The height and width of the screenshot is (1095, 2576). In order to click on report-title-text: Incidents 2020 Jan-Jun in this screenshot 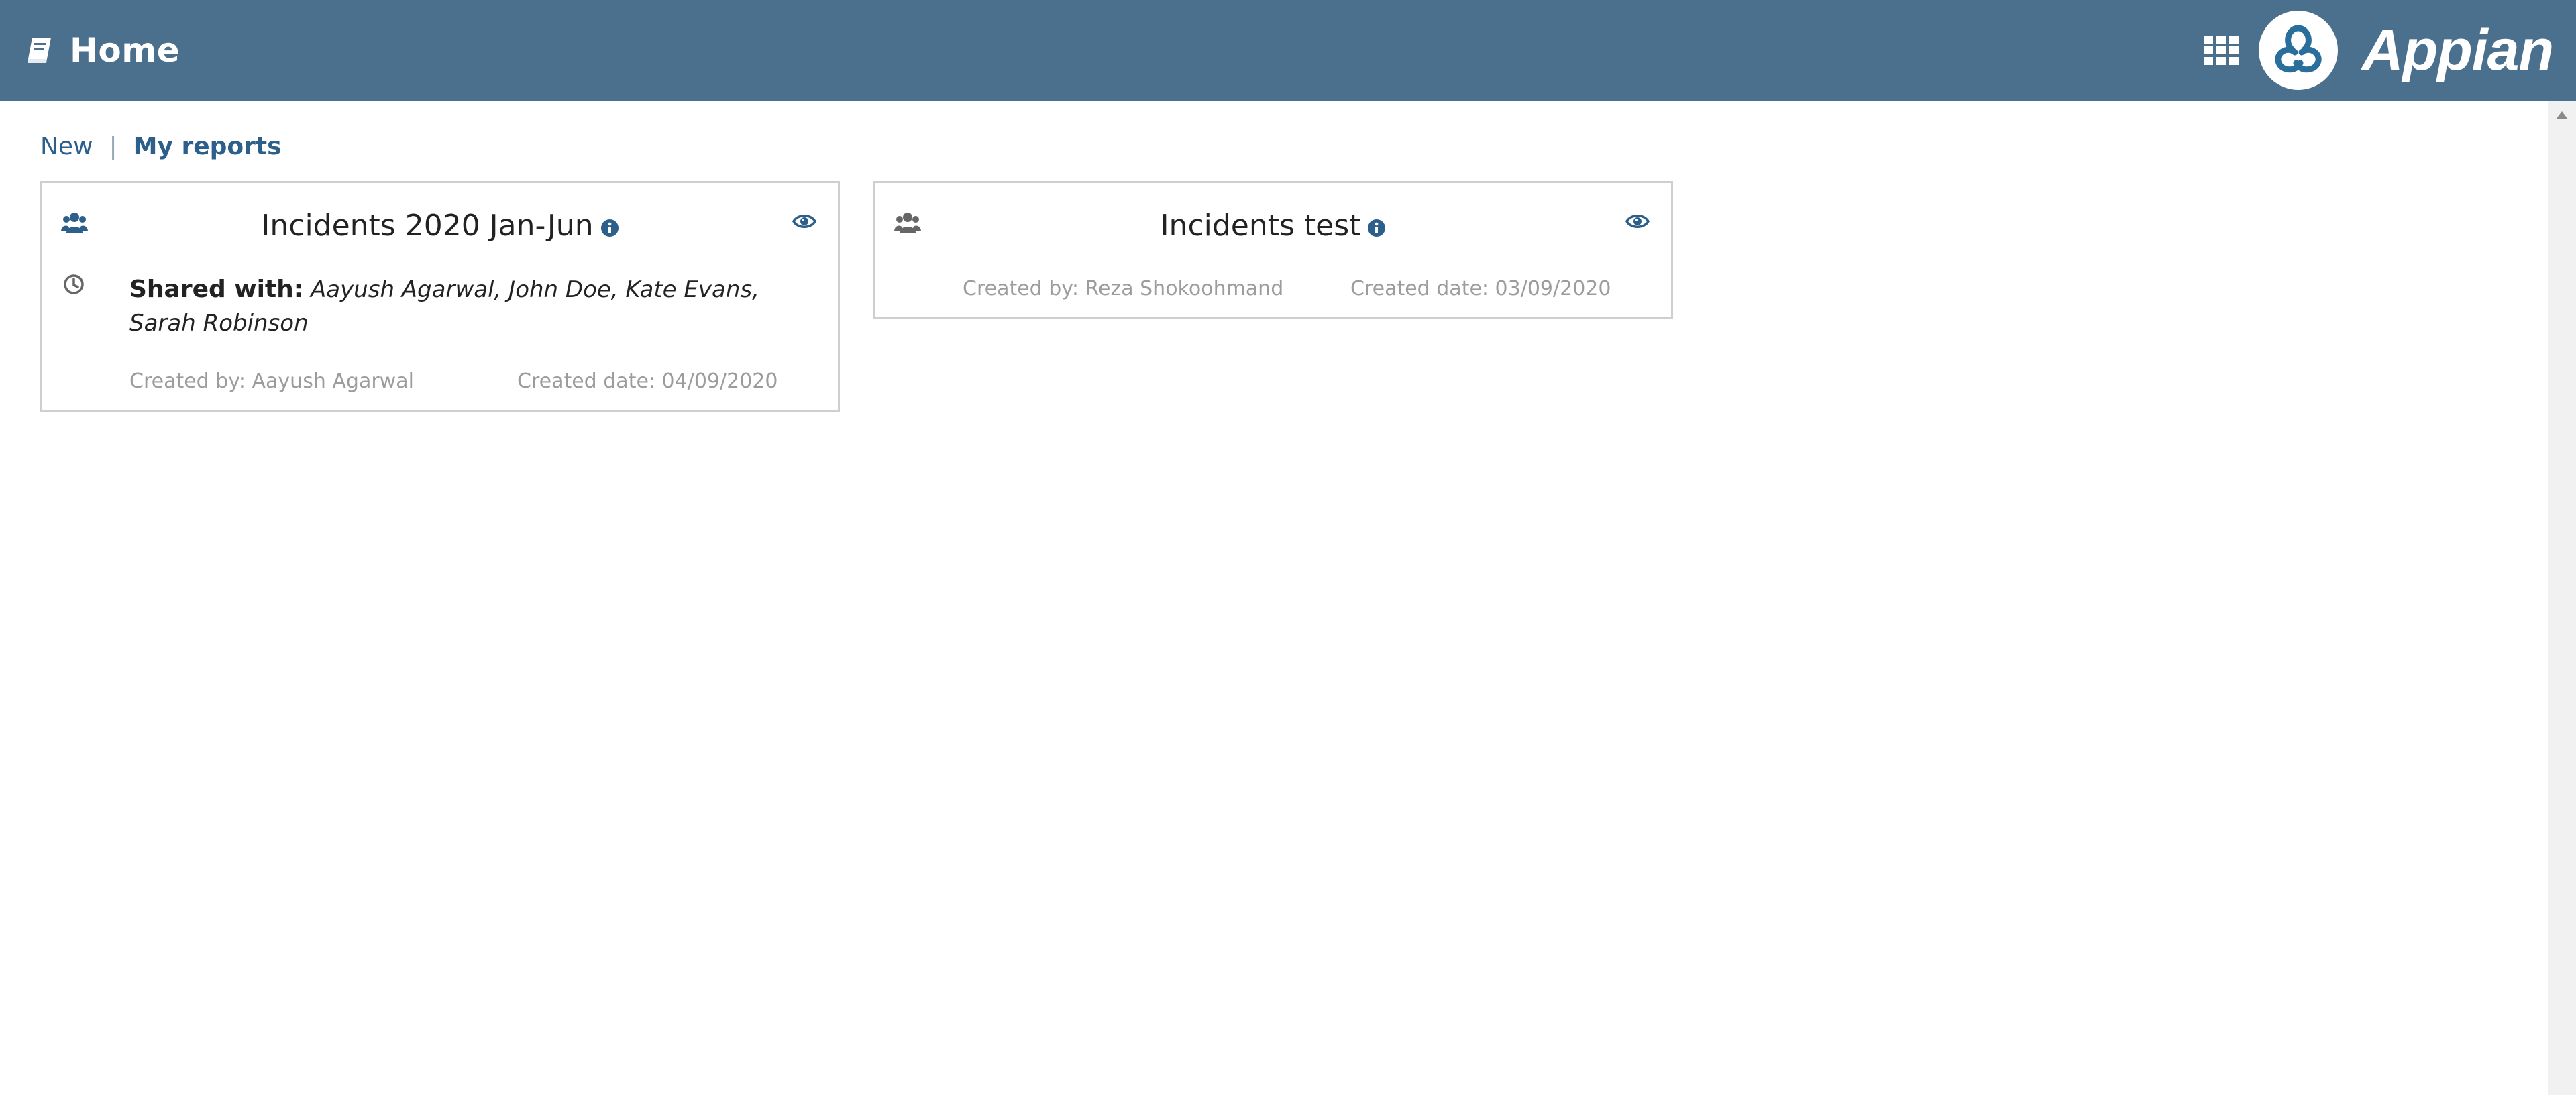, I will do `click(427, 226)`.